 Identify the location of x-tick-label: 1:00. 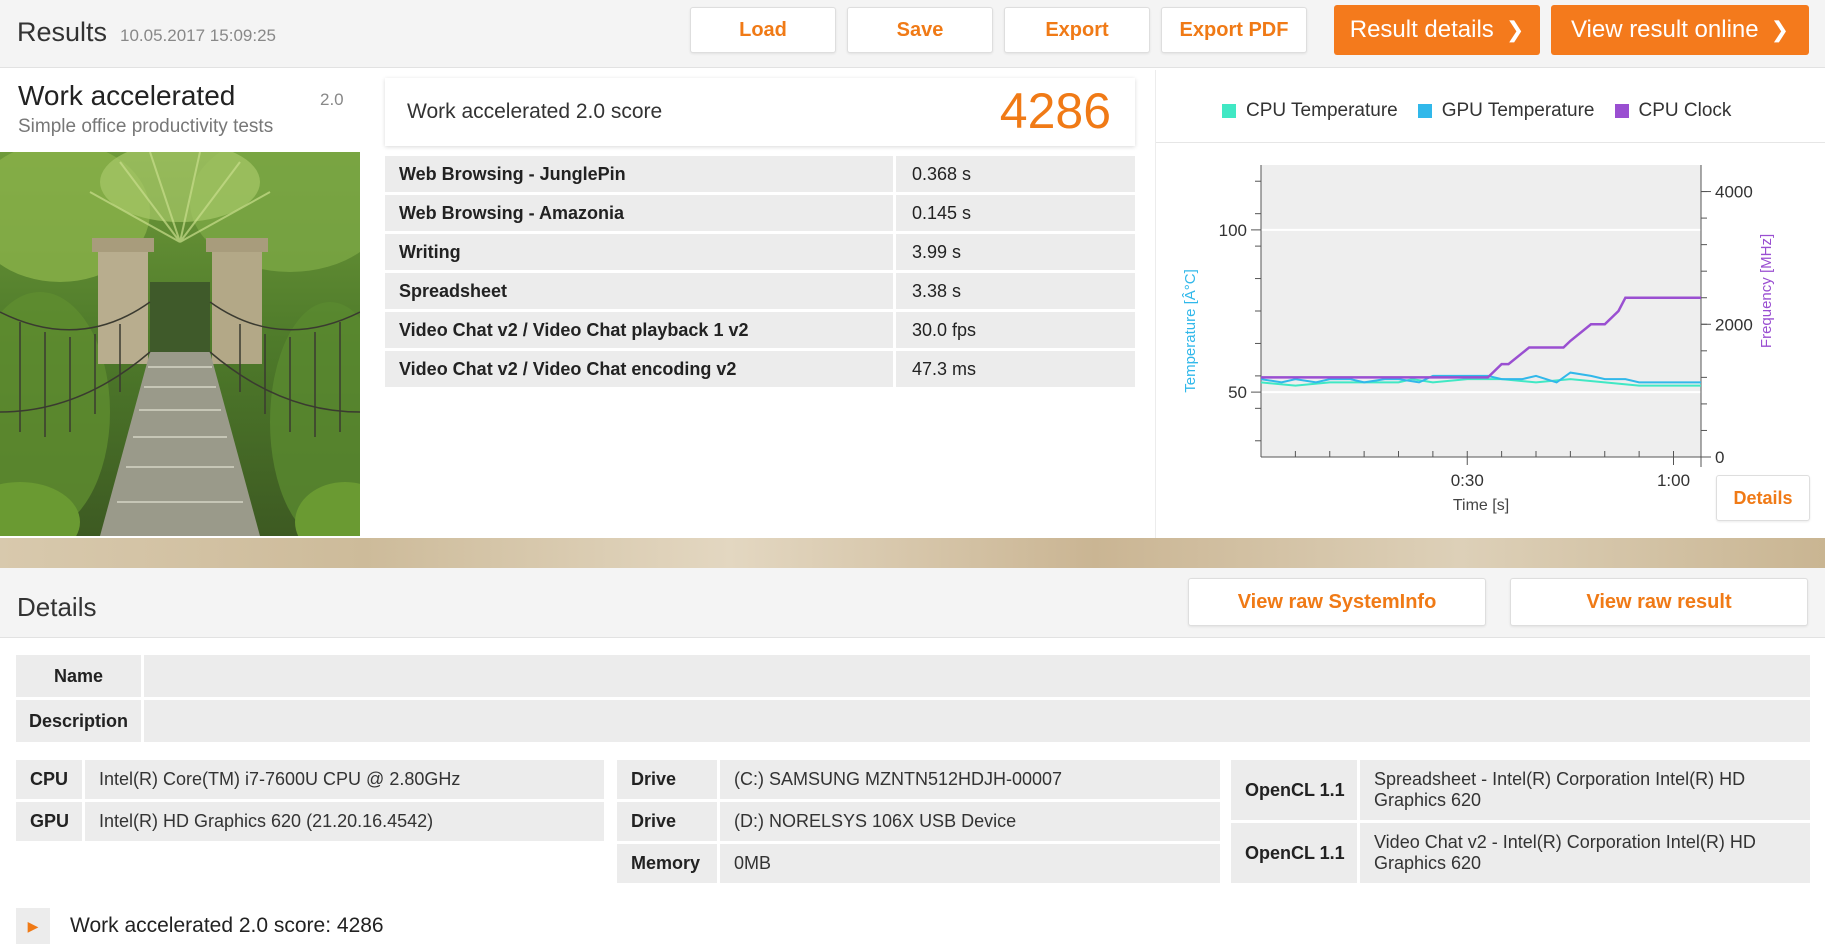
(1673, 480).